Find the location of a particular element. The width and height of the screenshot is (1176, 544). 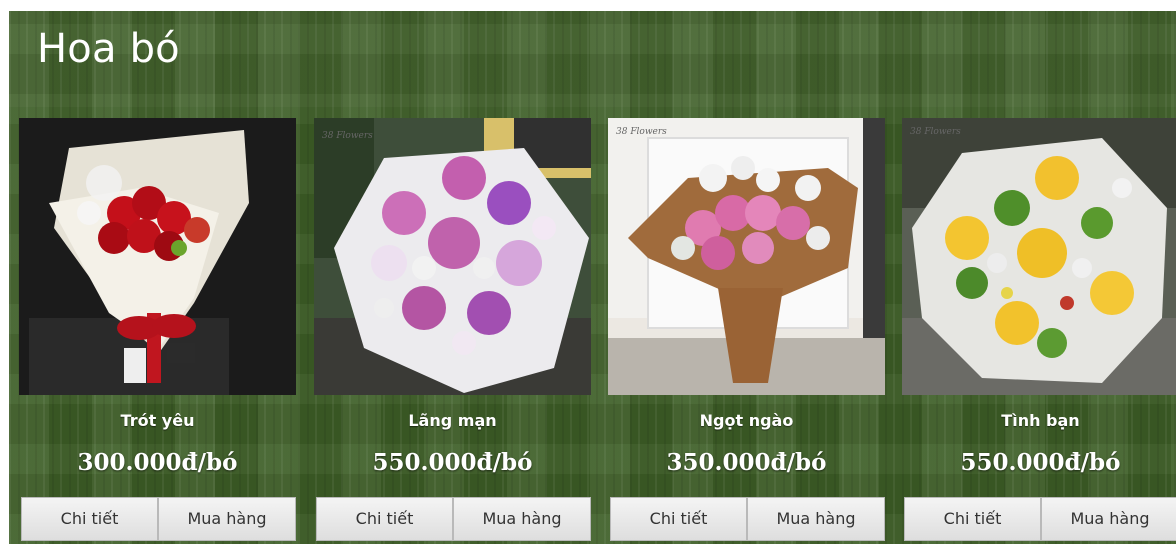

product-name: Ngọt ngào is located at coordinates (746, 420).